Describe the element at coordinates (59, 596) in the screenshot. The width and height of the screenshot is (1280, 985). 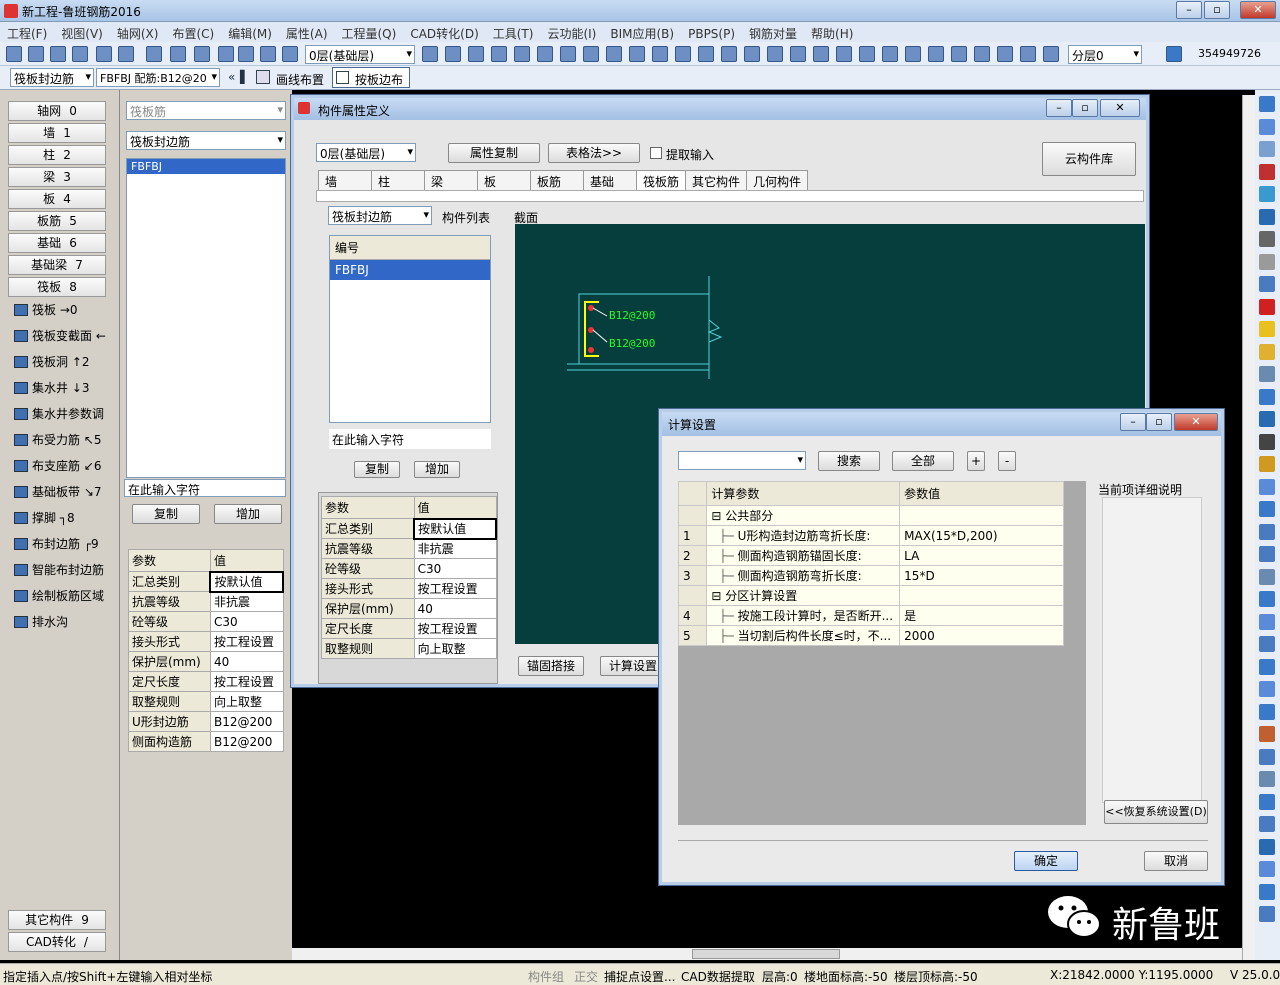
I see `subitem-button: 绘制板筋区域` at that location.